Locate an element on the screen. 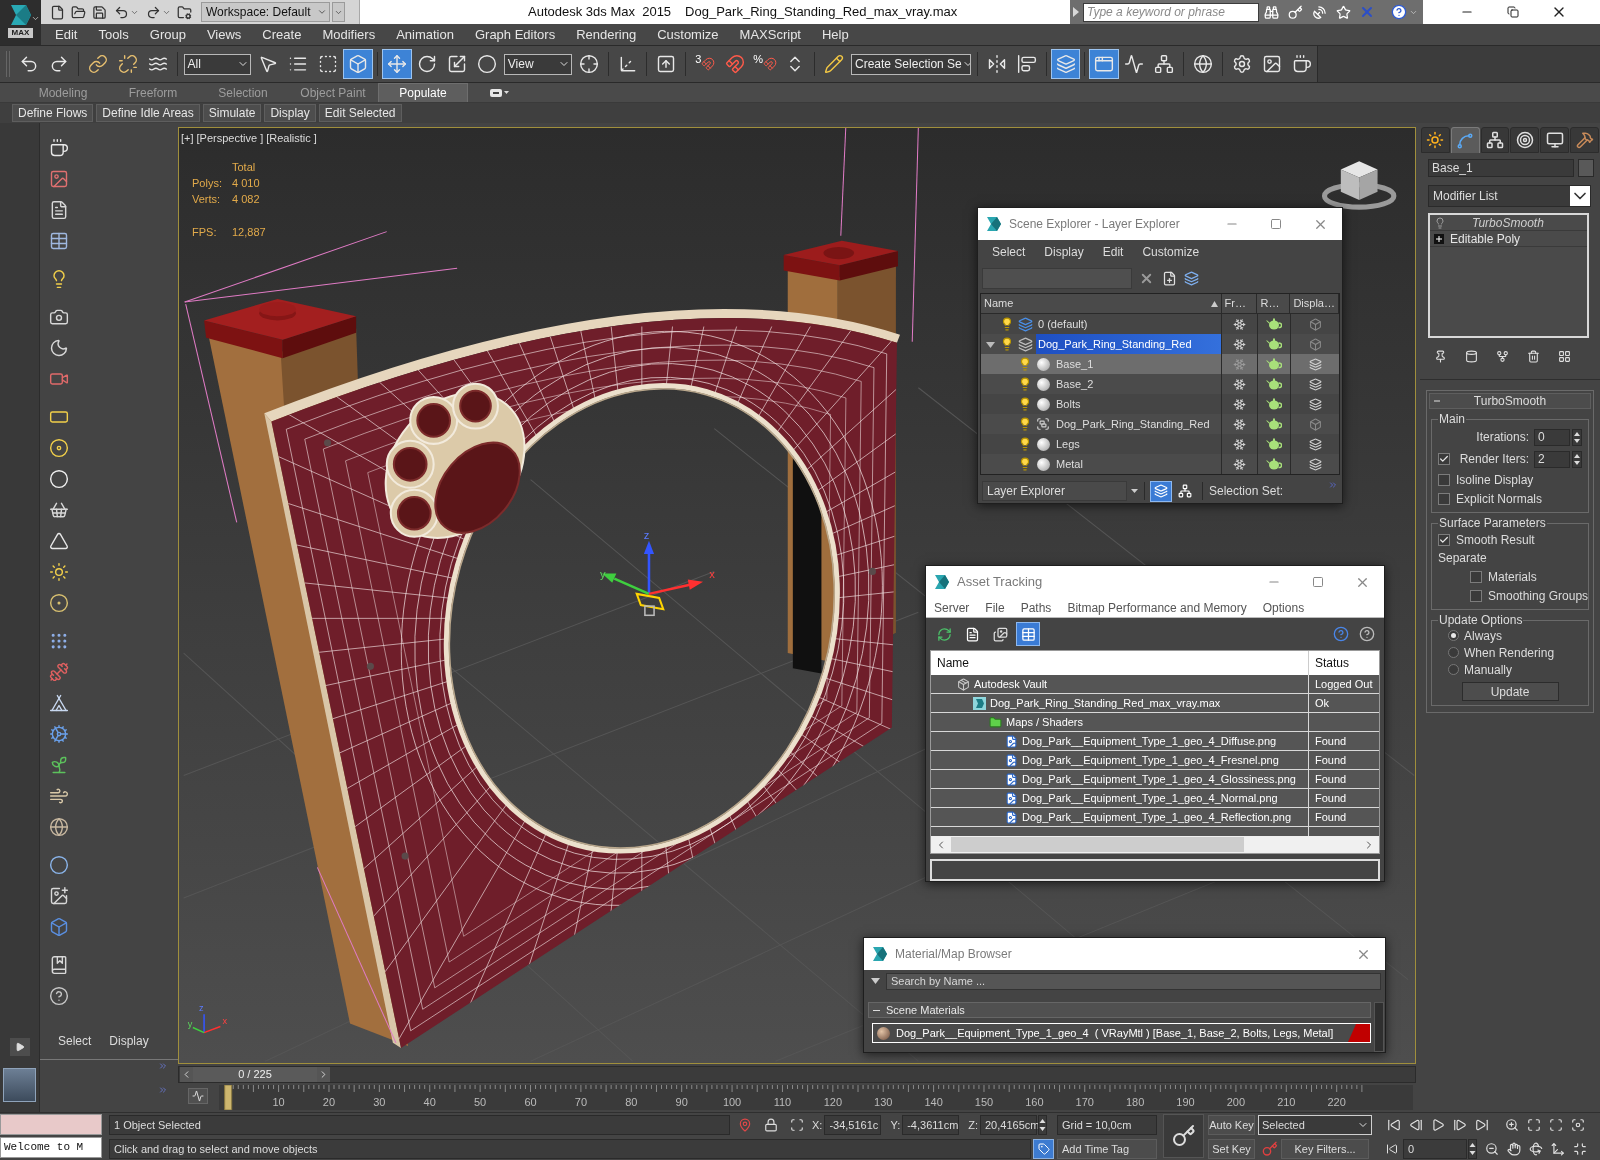 The width and height of the screenshot is (1600, 1160). object-name: Metal is located at coordinates (1069, 464).